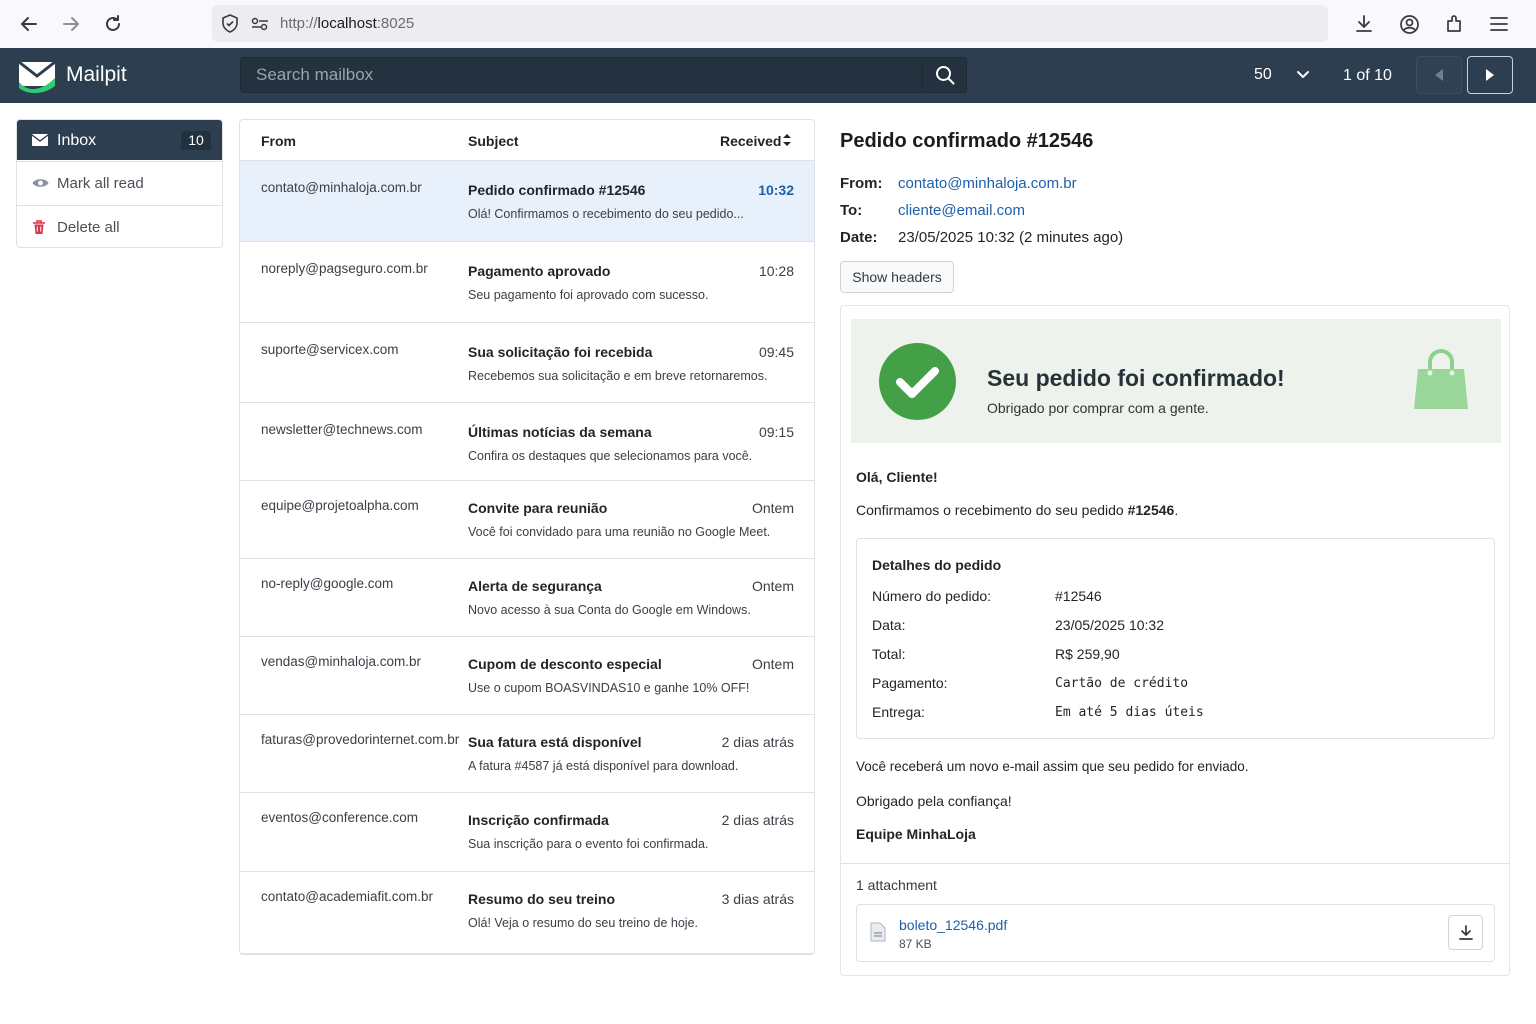 This screenshot has width=1536, height=1024. What do you see at coordinates (538, 508) in the screenshot?
I see `message-subject: Convite para reunião` at bounding box center [538, 508].